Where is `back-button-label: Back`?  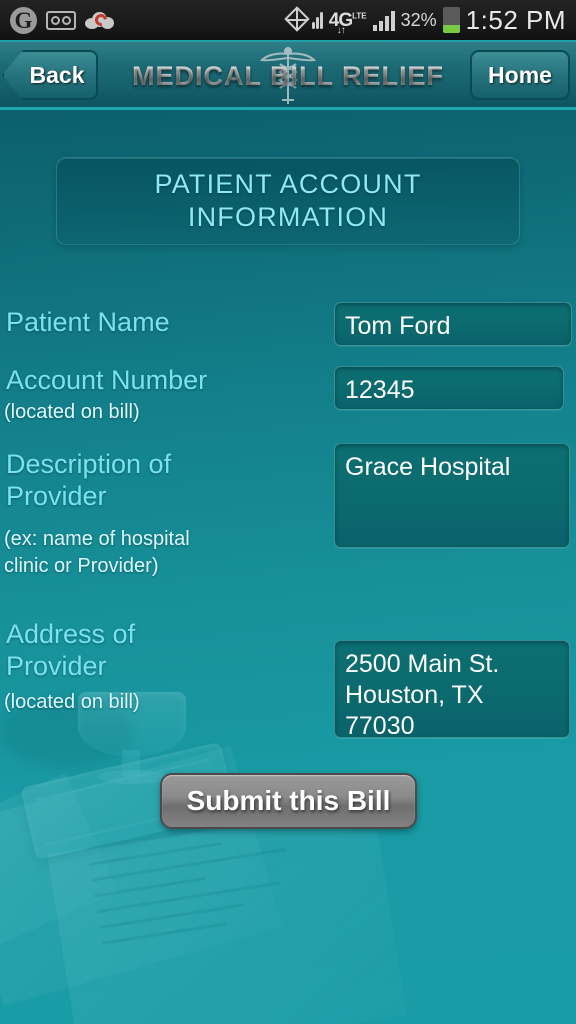
back-button-label: Back is located at coordinates (57, 74).